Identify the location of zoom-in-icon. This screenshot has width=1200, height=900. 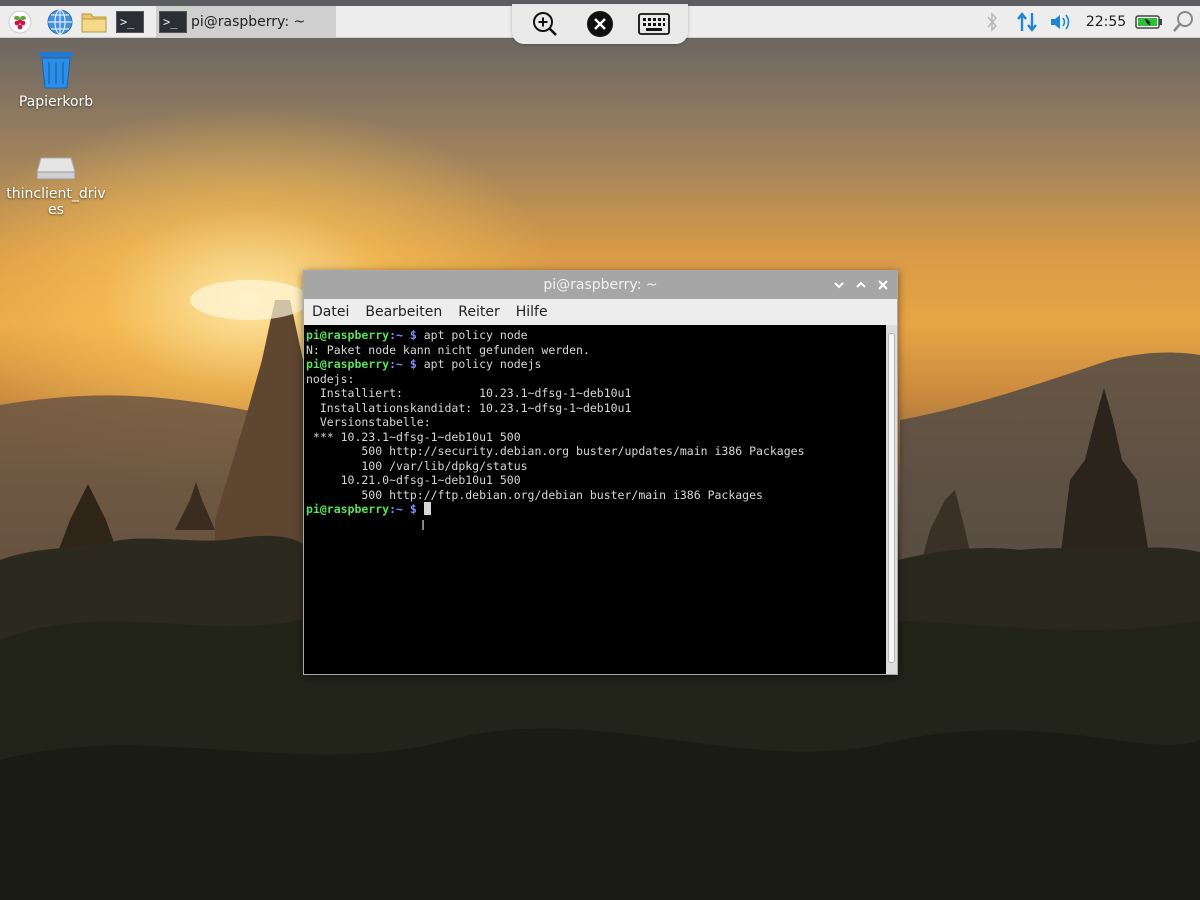
(545, 24).